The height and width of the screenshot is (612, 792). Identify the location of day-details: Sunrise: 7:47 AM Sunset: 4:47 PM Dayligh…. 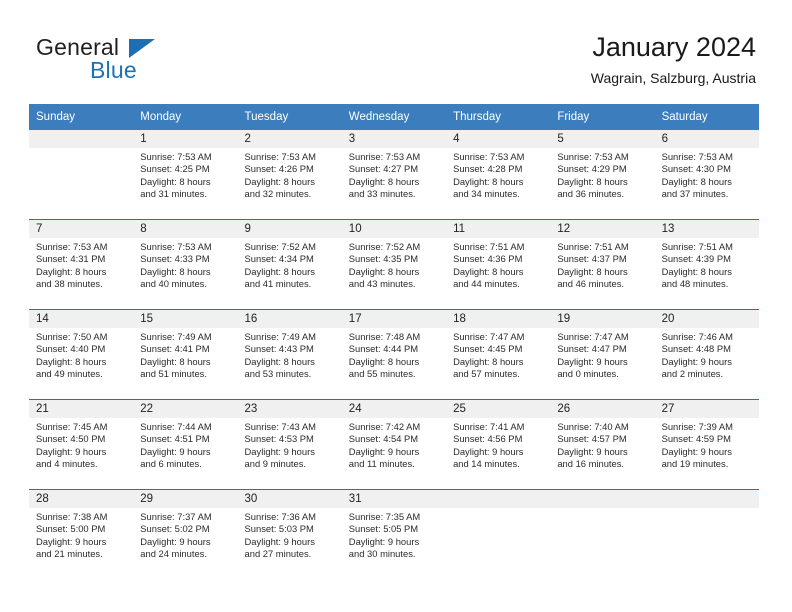
(602, 354).